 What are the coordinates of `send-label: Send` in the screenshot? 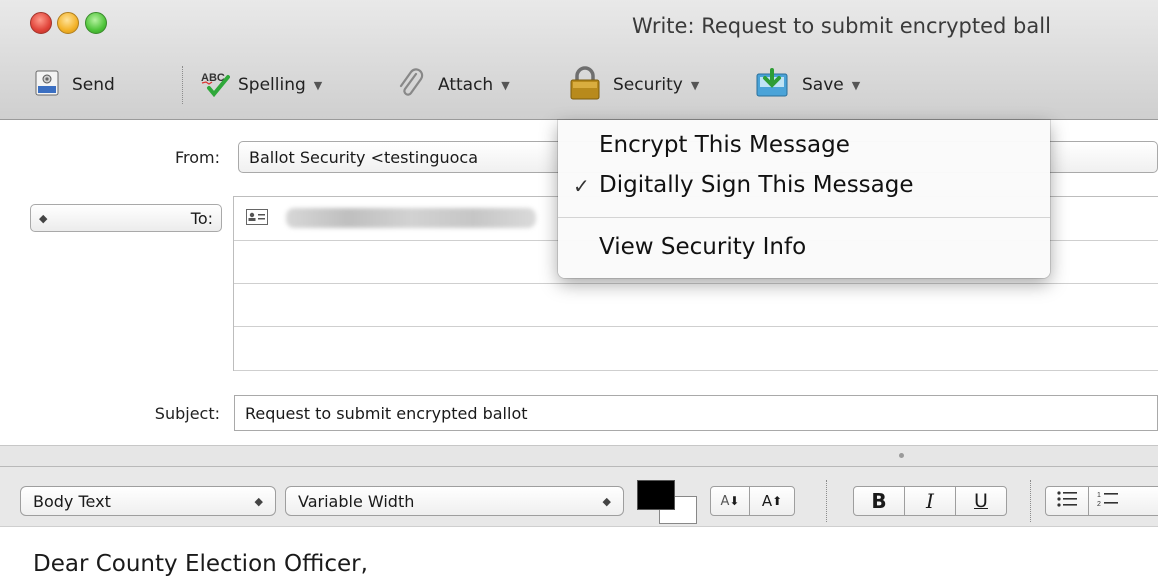 It's located at (93, 85).